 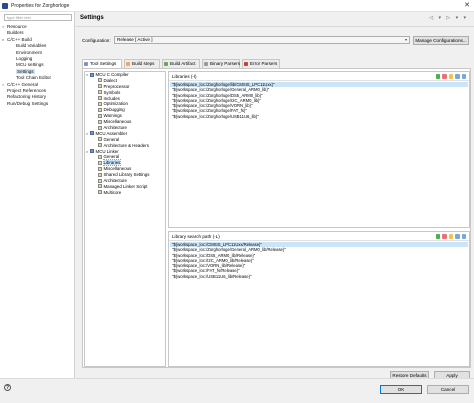 I want to click on tab-label: Build steps, so click(x=143, y=63).